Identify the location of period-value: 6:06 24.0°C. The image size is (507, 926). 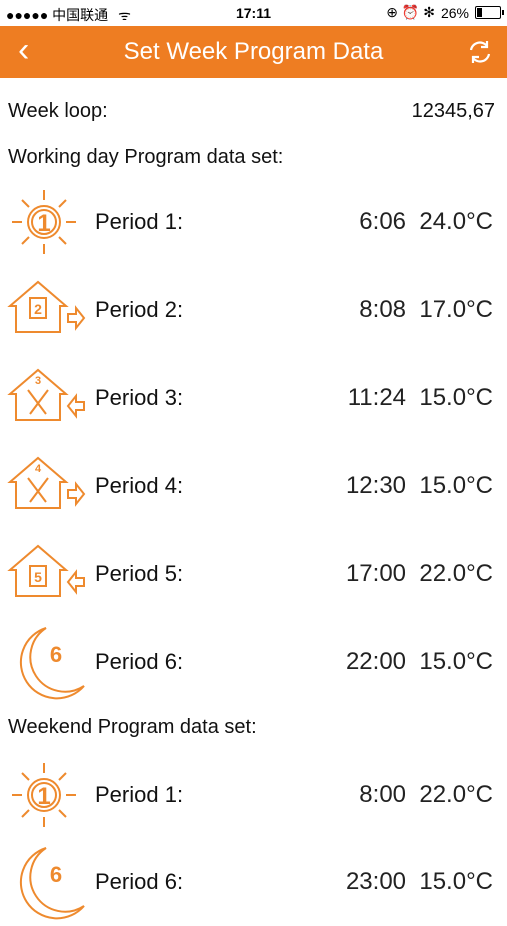
(426, 222).